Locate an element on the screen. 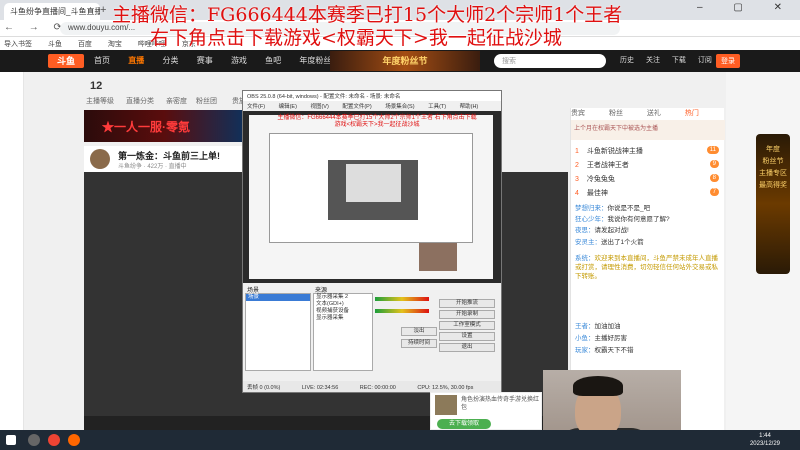  chat-text: 主播好厉害 is located at coordinates (611, 338).